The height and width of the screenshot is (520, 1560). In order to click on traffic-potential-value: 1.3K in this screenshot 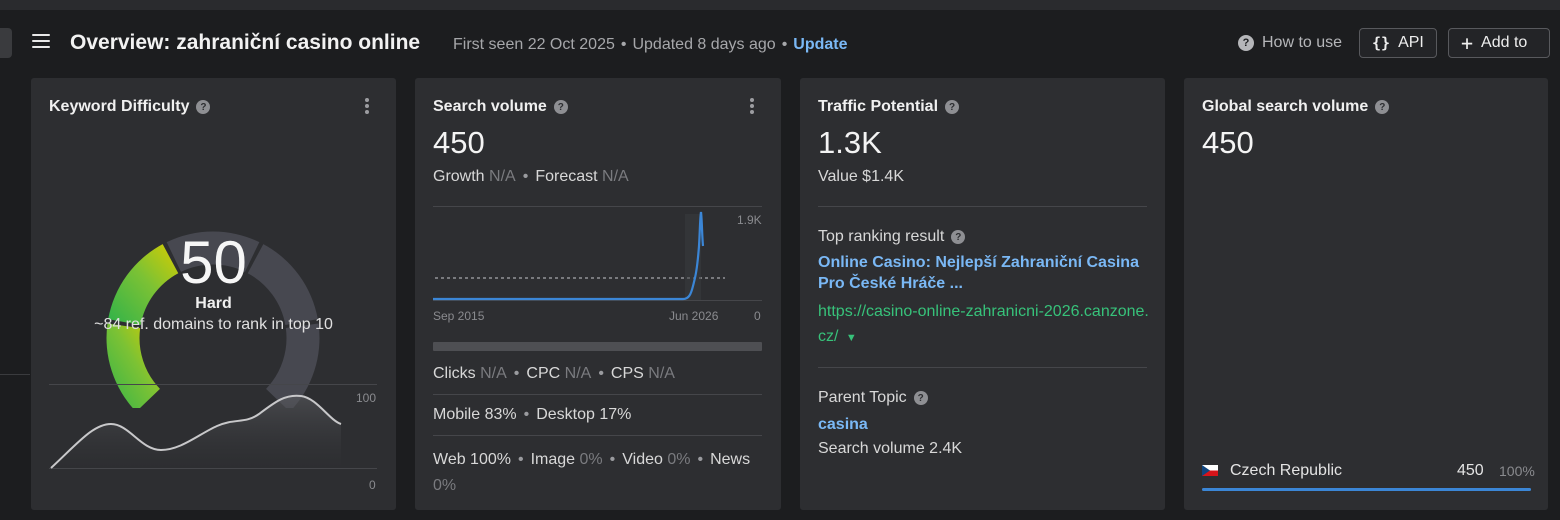, I will do `click(850, 142)`.